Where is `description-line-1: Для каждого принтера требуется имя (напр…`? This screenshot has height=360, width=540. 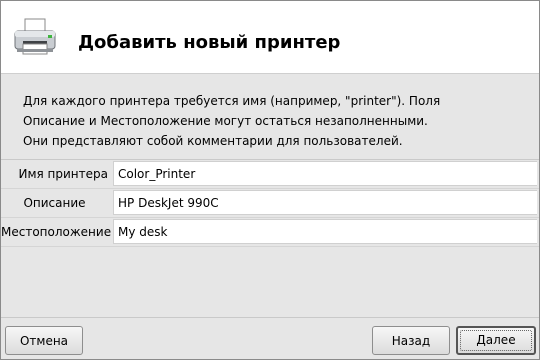 description-line-1: Для каждого принтера требуется имя (напр… is located at coordinates (232, 101).